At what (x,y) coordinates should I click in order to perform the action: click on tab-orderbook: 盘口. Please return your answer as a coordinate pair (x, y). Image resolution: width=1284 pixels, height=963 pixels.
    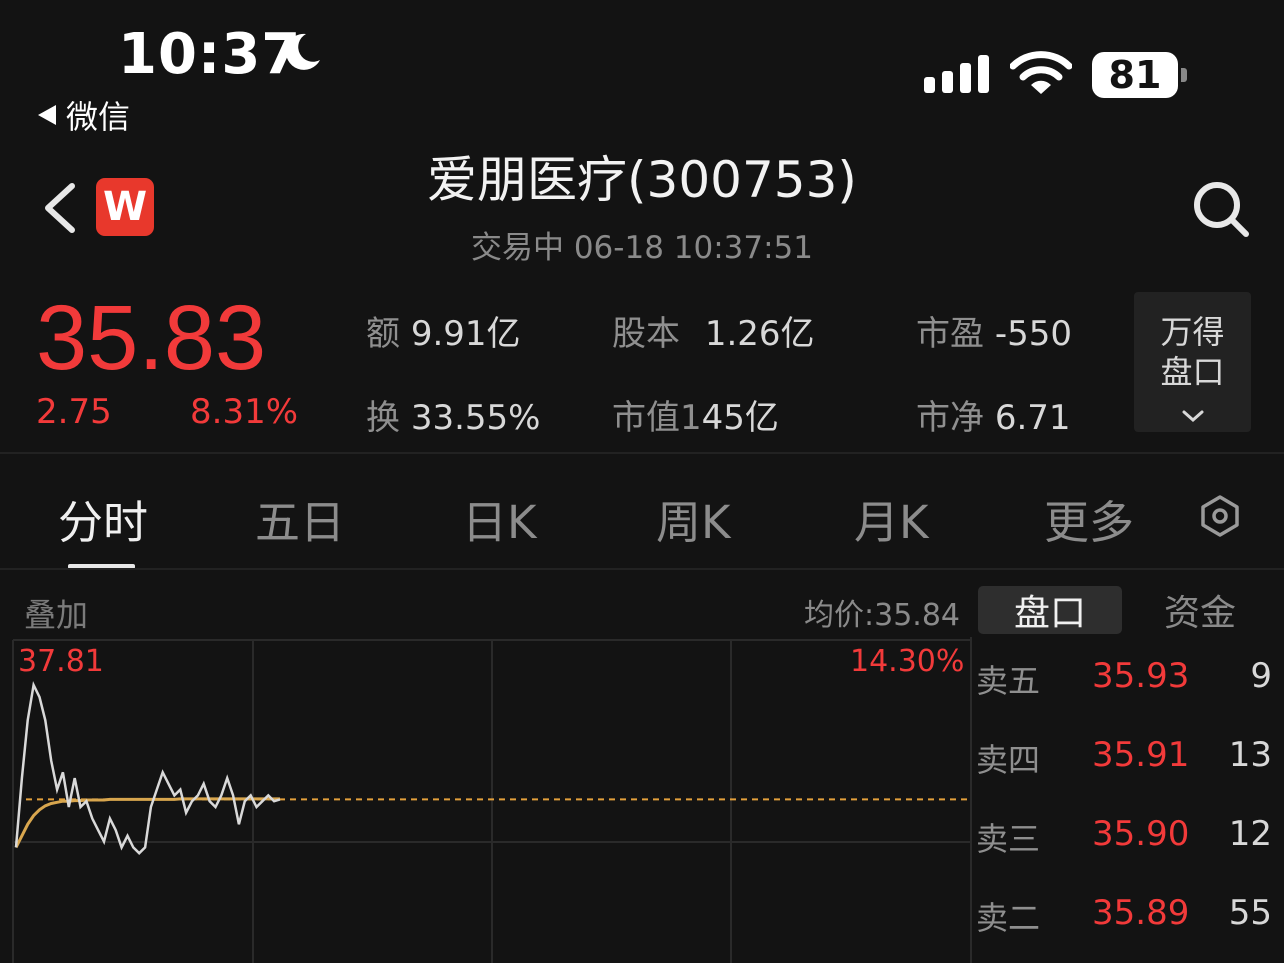
    Looking at the image, I should click on (1050, 610).